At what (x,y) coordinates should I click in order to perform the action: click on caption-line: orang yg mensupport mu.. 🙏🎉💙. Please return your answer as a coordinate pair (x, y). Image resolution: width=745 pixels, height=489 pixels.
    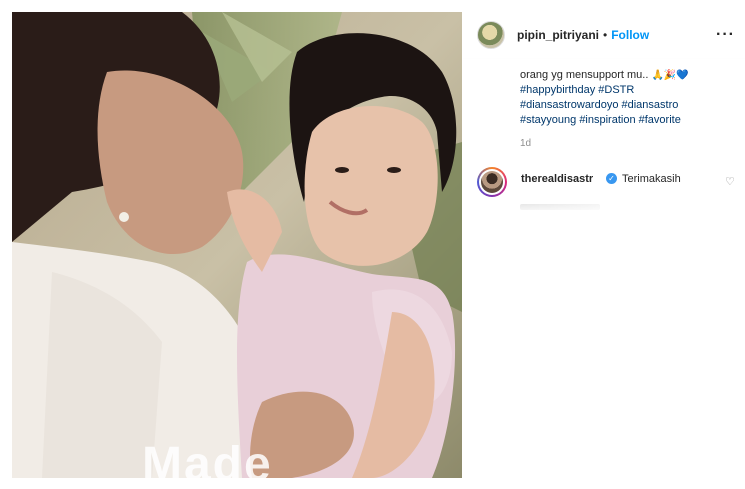
    Looking at the image, I should click on (627, 75).